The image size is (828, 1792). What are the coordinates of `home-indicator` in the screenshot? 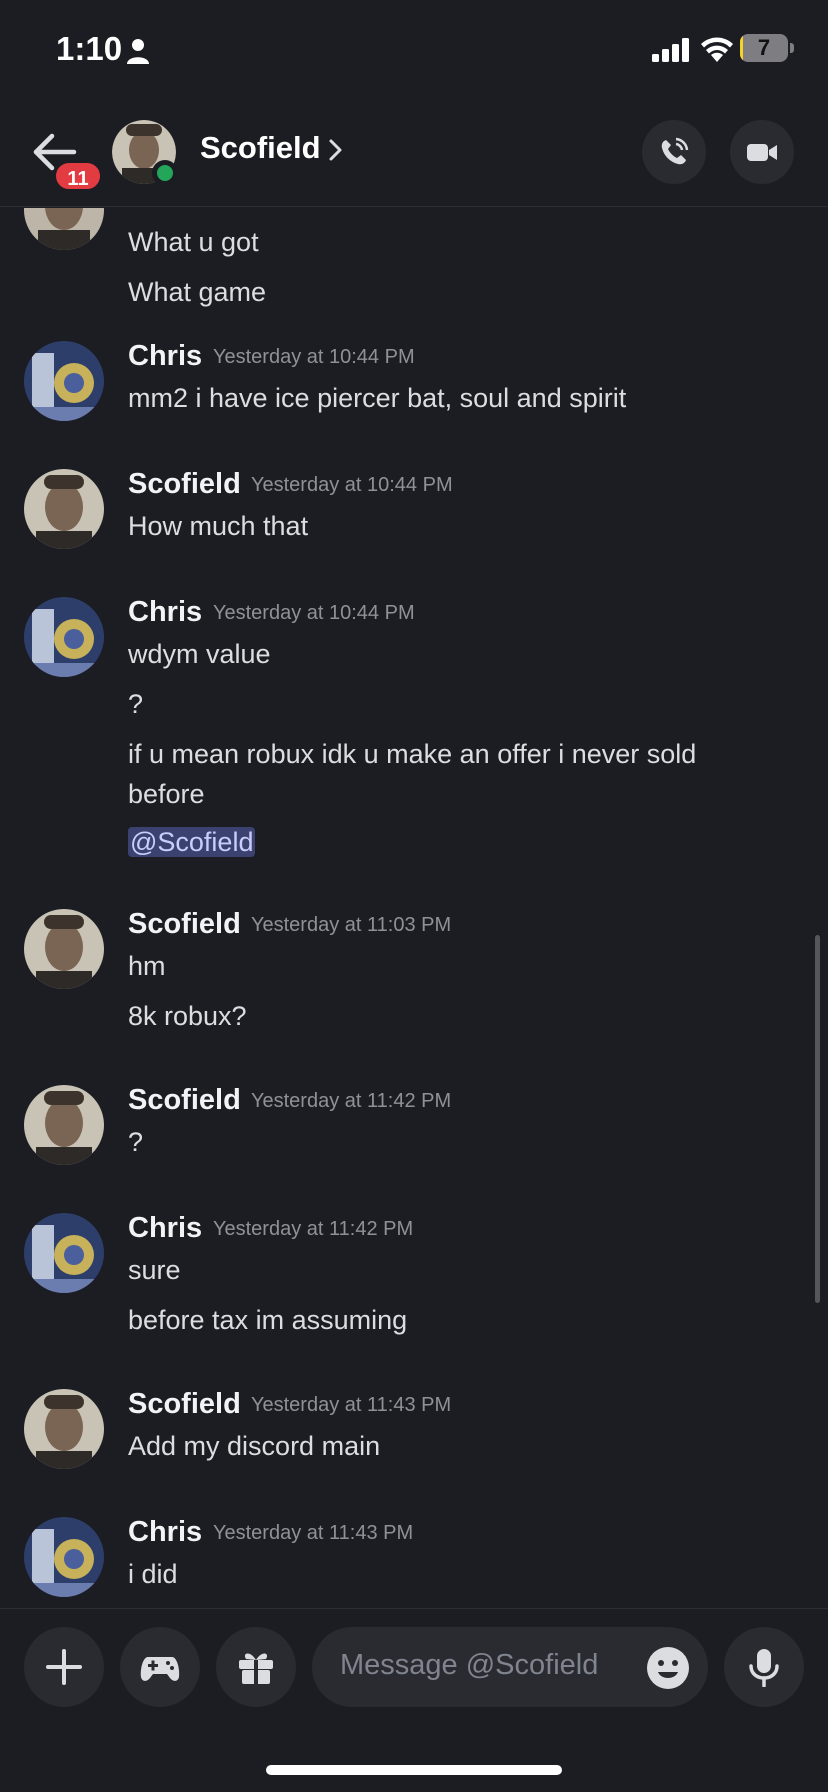 It's located at (414, 1770).